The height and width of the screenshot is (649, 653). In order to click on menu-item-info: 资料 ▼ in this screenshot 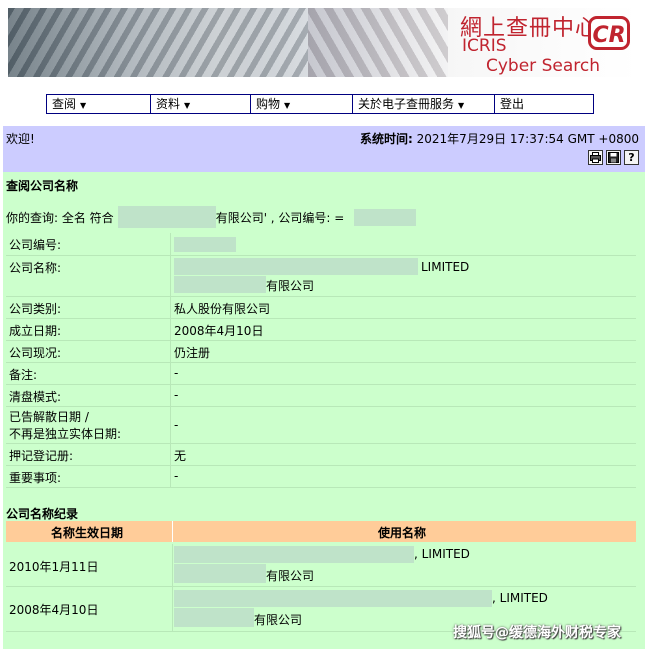, I will do `click(201, 104)`.